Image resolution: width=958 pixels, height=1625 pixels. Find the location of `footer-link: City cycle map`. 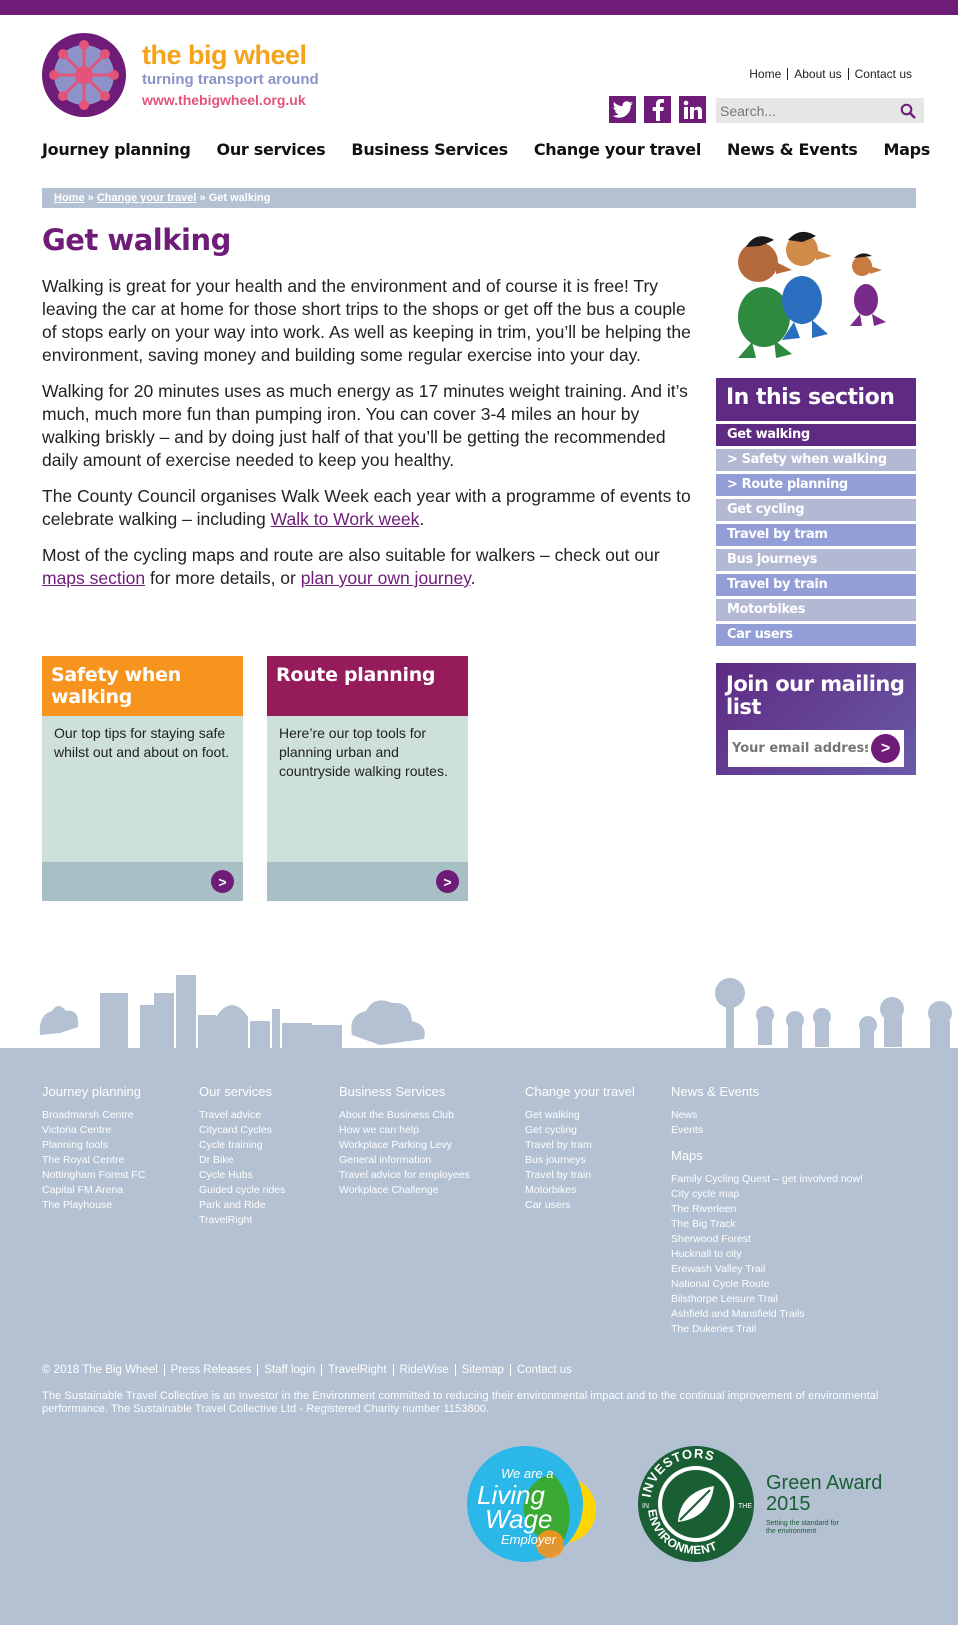

footer-link: City cycle map is located at coordinates (767, 1194).